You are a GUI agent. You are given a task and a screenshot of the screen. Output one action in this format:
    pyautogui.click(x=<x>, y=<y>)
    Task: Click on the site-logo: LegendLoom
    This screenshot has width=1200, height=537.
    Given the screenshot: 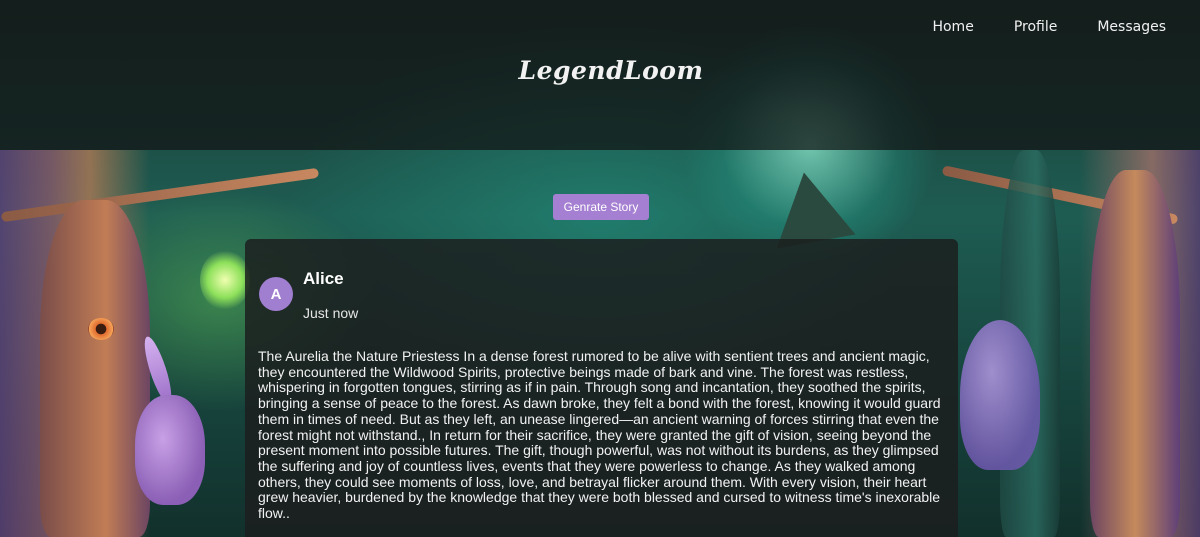 What is the action you would take?
    pyautogui.click(x=600, y=70)
    